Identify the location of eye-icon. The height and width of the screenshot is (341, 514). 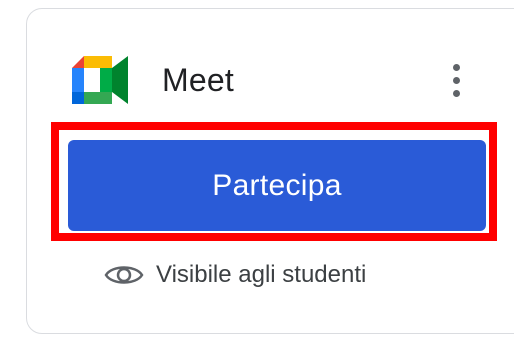
(124, 275).